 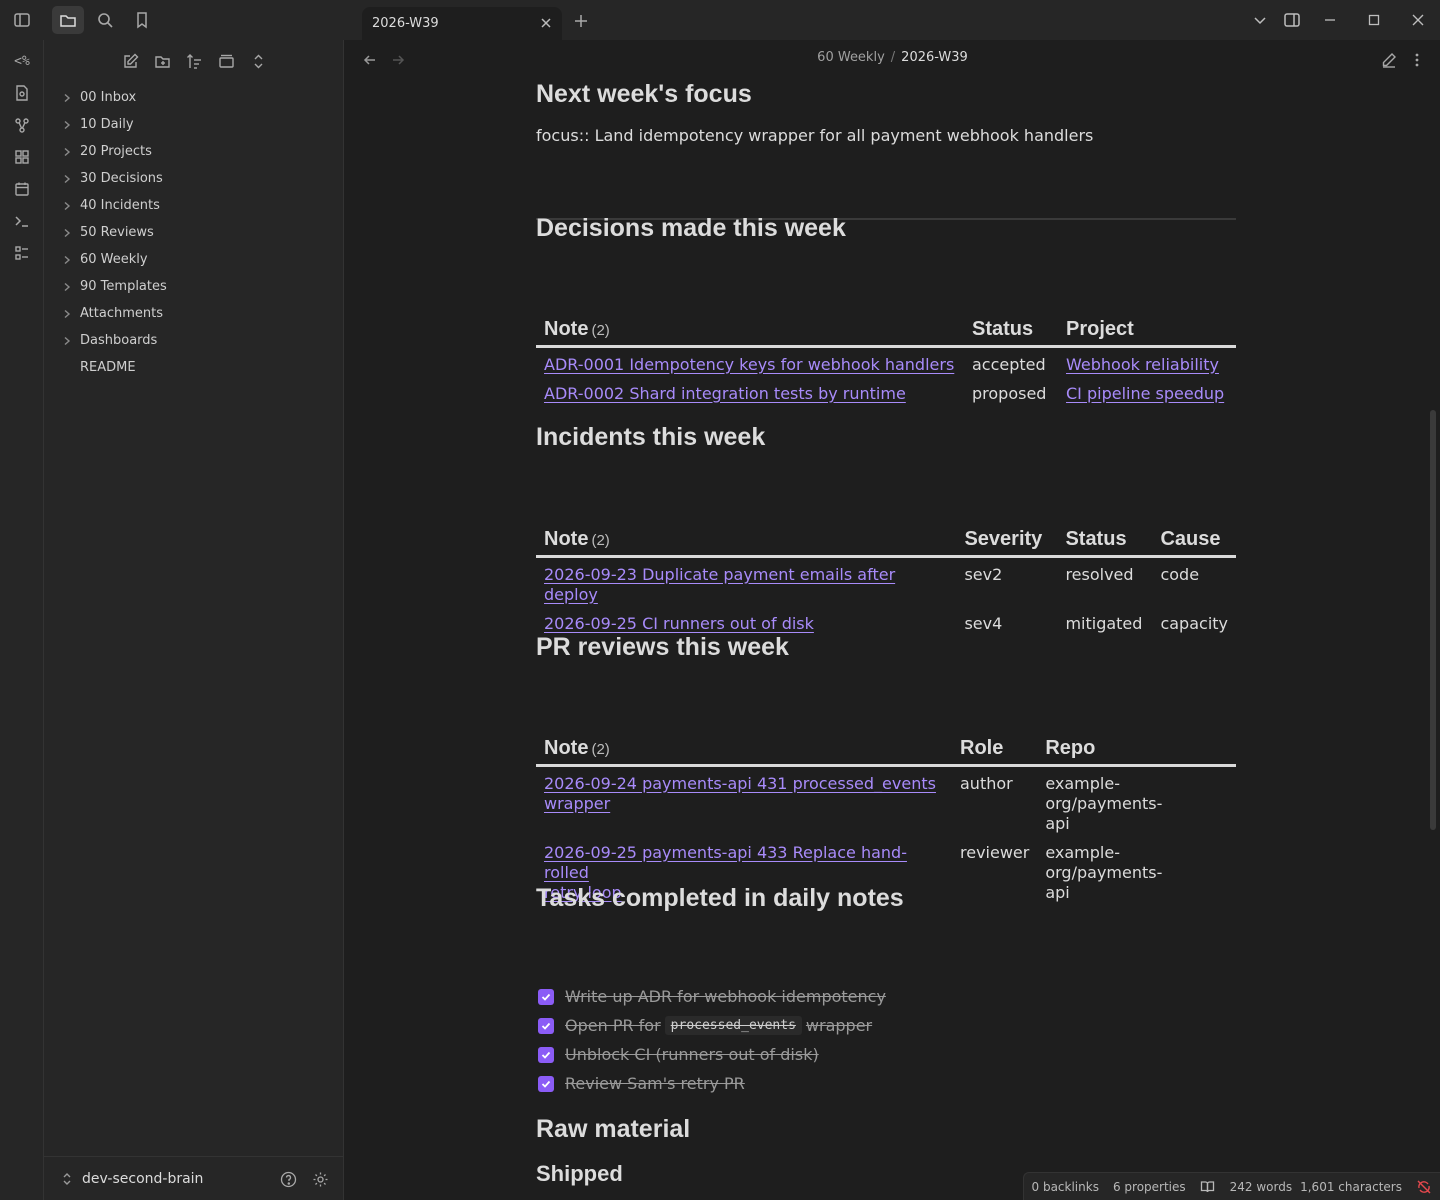 What do you see at coordinates (194, 61) in the screenshot?
I see `sort-icon` at bounding box center [194, 61].